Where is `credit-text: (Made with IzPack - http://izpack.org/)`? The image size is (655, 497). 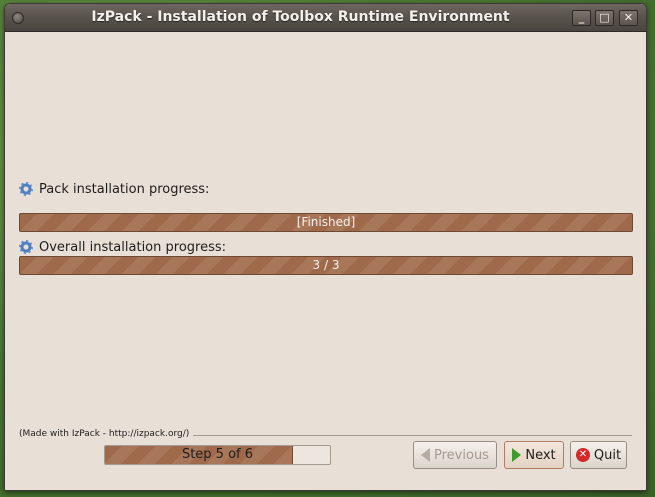 credit-text: (Made with IzPack - http://izpack.org/) is located at coordinates (106, 434).